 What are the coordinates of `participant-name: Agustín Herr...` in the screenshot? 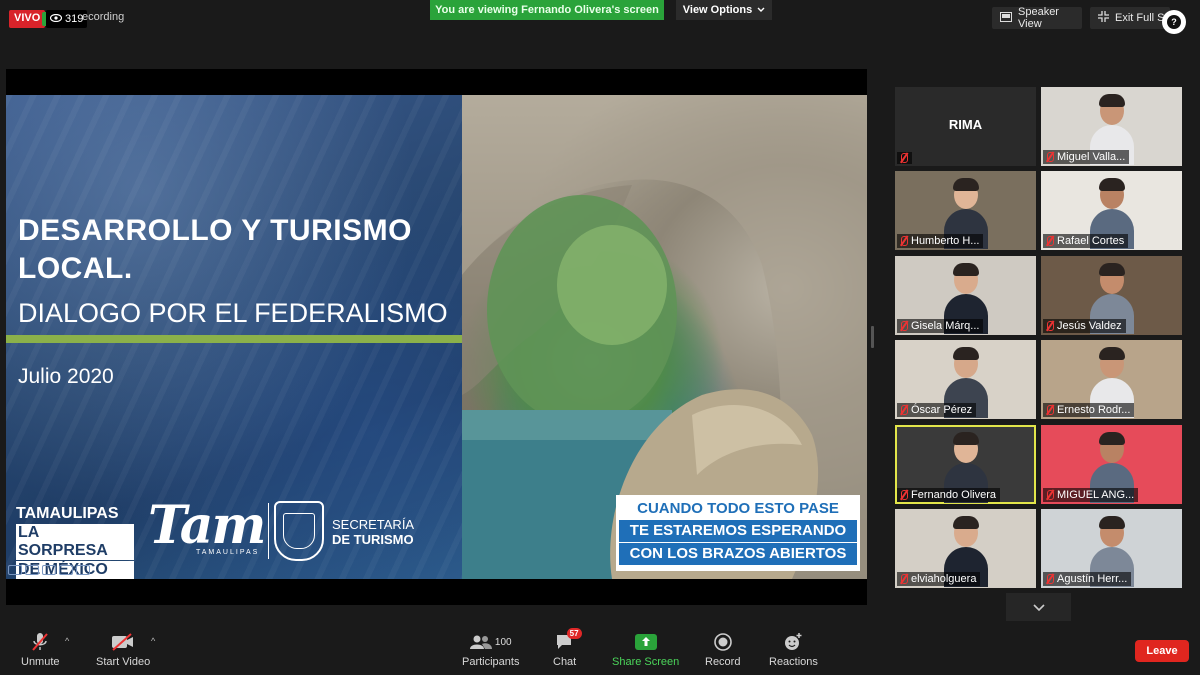 It's located at (1092, 579).